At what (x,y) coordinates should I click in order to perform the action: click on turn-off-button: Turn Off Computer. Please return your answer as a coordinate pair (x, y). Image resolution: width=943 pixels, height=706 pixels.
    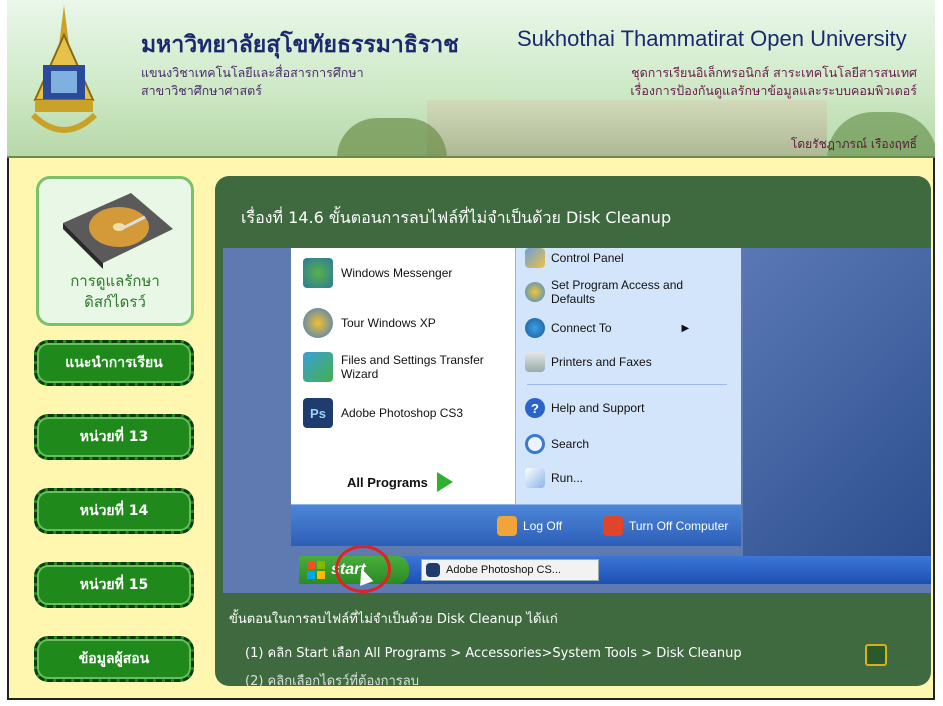
    Looking at the image, I should click on (665, 526).